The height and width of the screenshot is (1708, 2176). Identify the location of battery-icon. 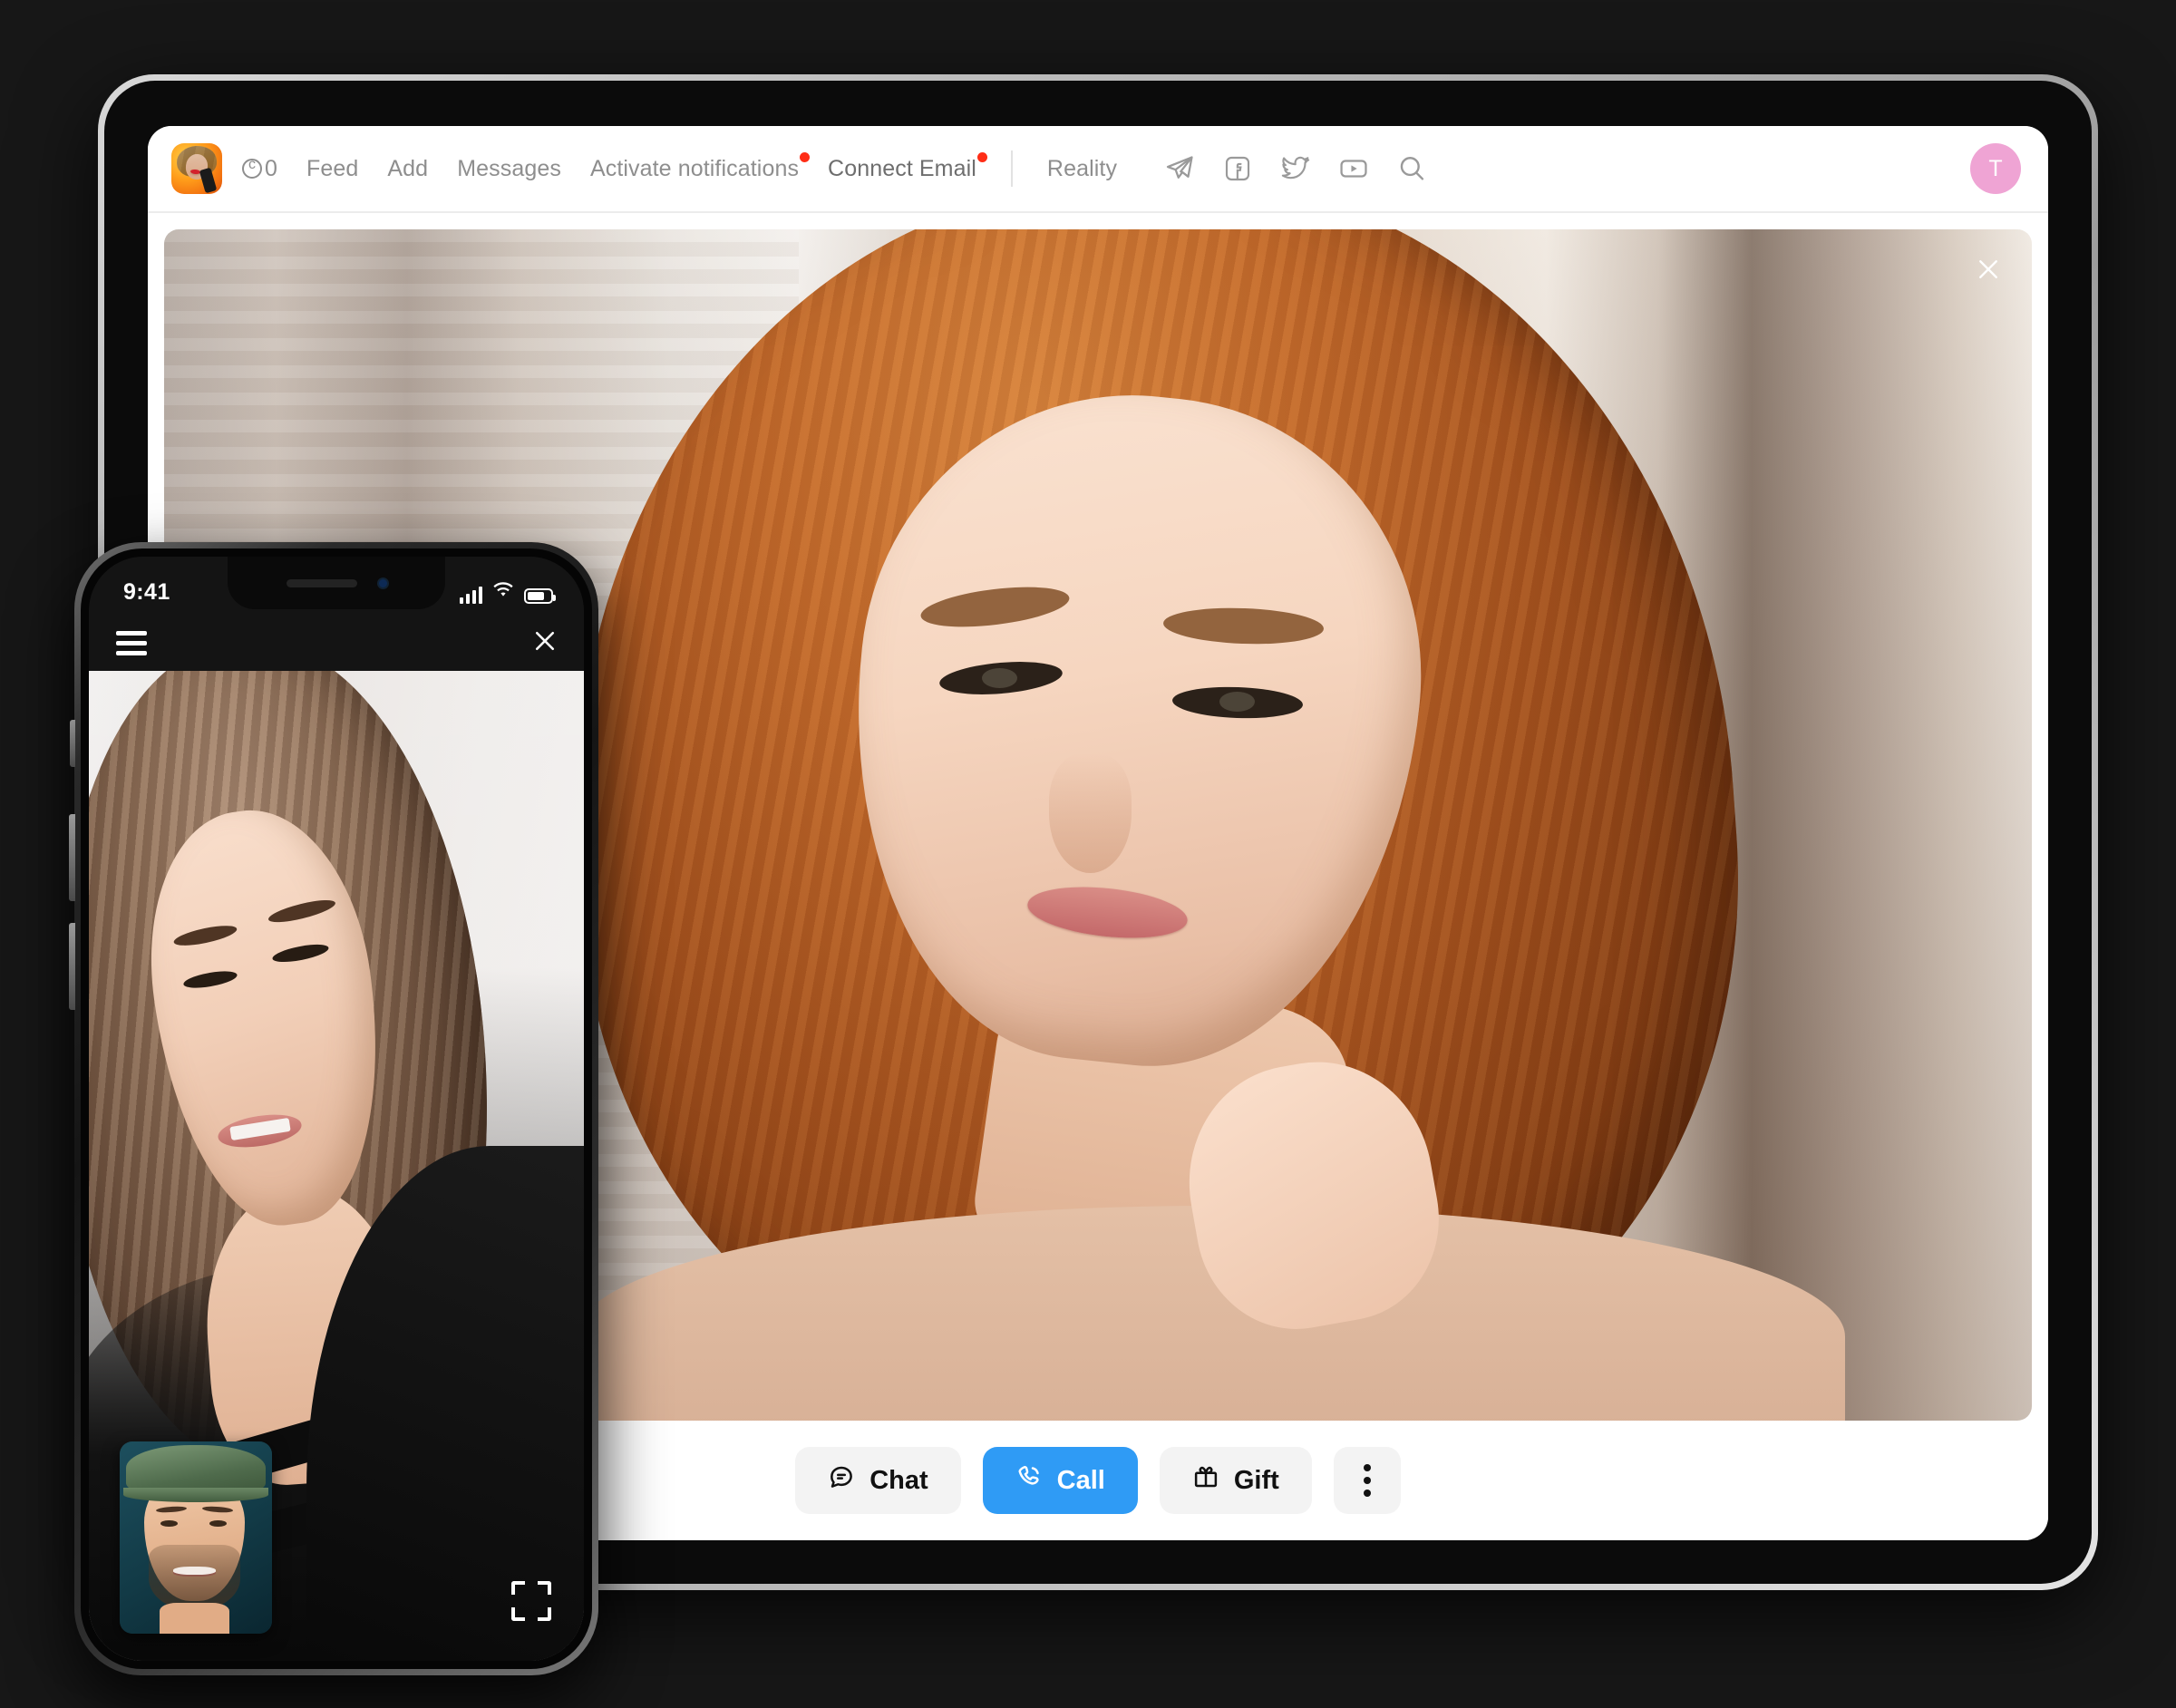
(540, 595).